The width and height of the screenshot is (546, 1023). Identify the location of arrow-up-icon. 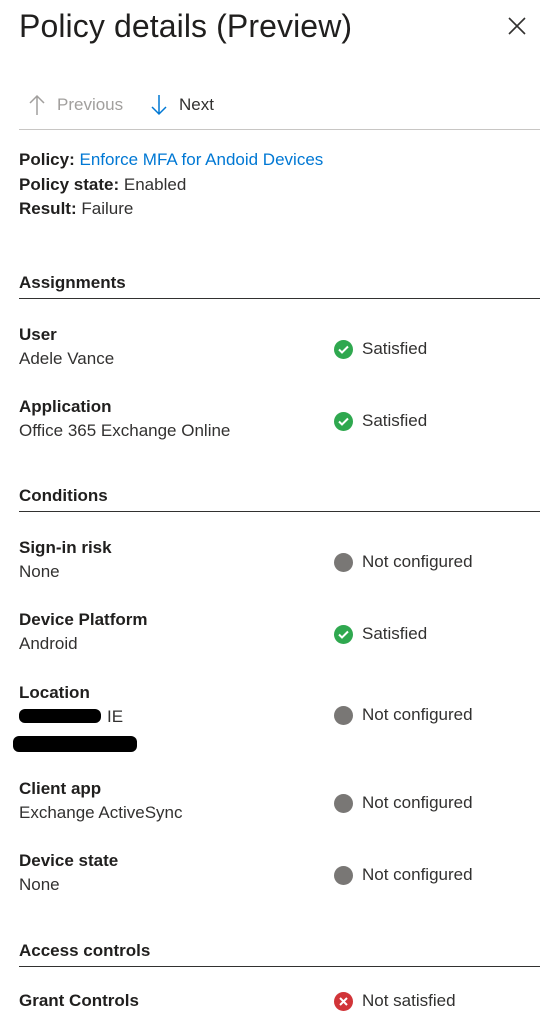
(37, 104).